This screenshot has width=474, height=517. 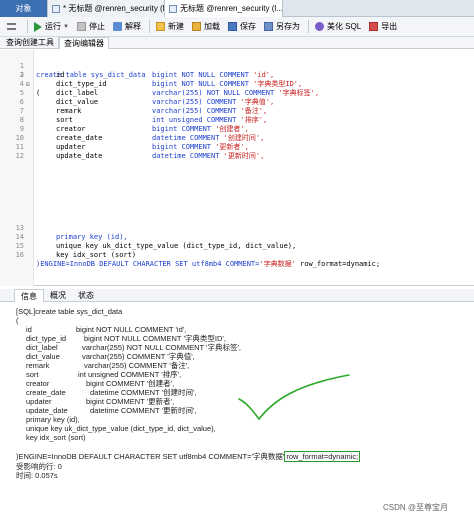 What do you see at coordinates (51, 27) in the screenshot?
I see `run-button: 运行 ▼` at bounding box center [51, 27].